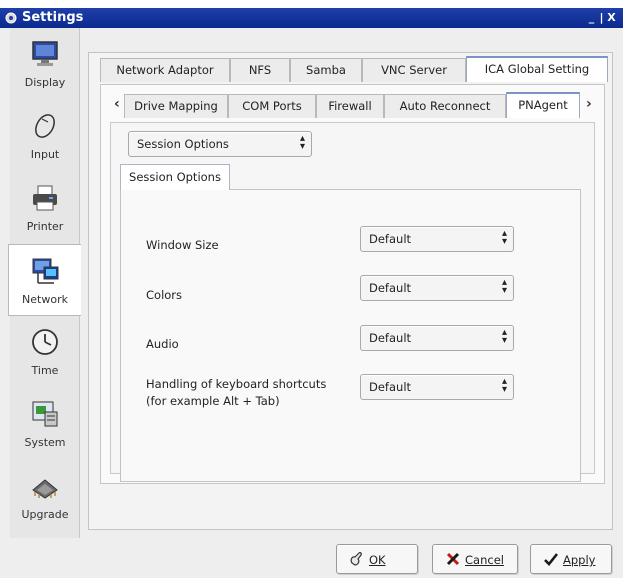 The image size is (623, 578). I want to click on nav-item-upgrade: Upgrade, so click(45, 496).